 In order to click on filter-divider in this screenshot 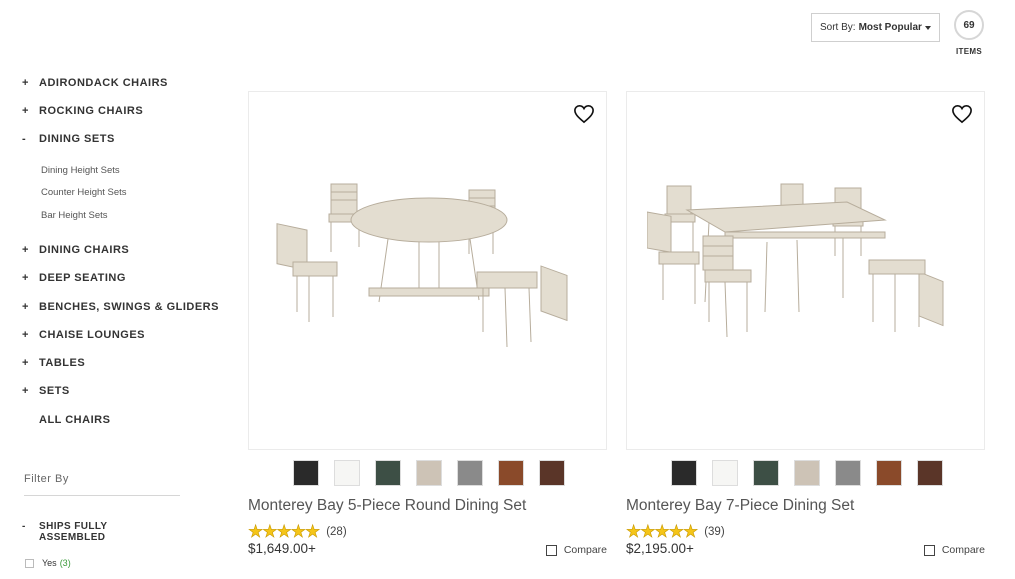, I will do `click(102, 495)`.